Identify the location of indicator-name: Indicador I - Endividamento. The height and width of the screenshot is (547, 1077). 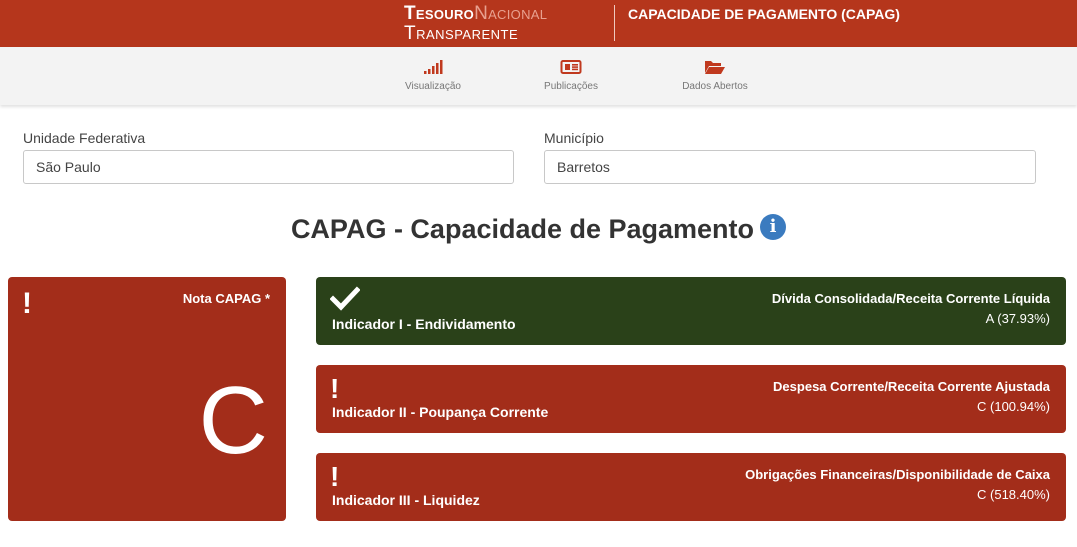
(424, 324).